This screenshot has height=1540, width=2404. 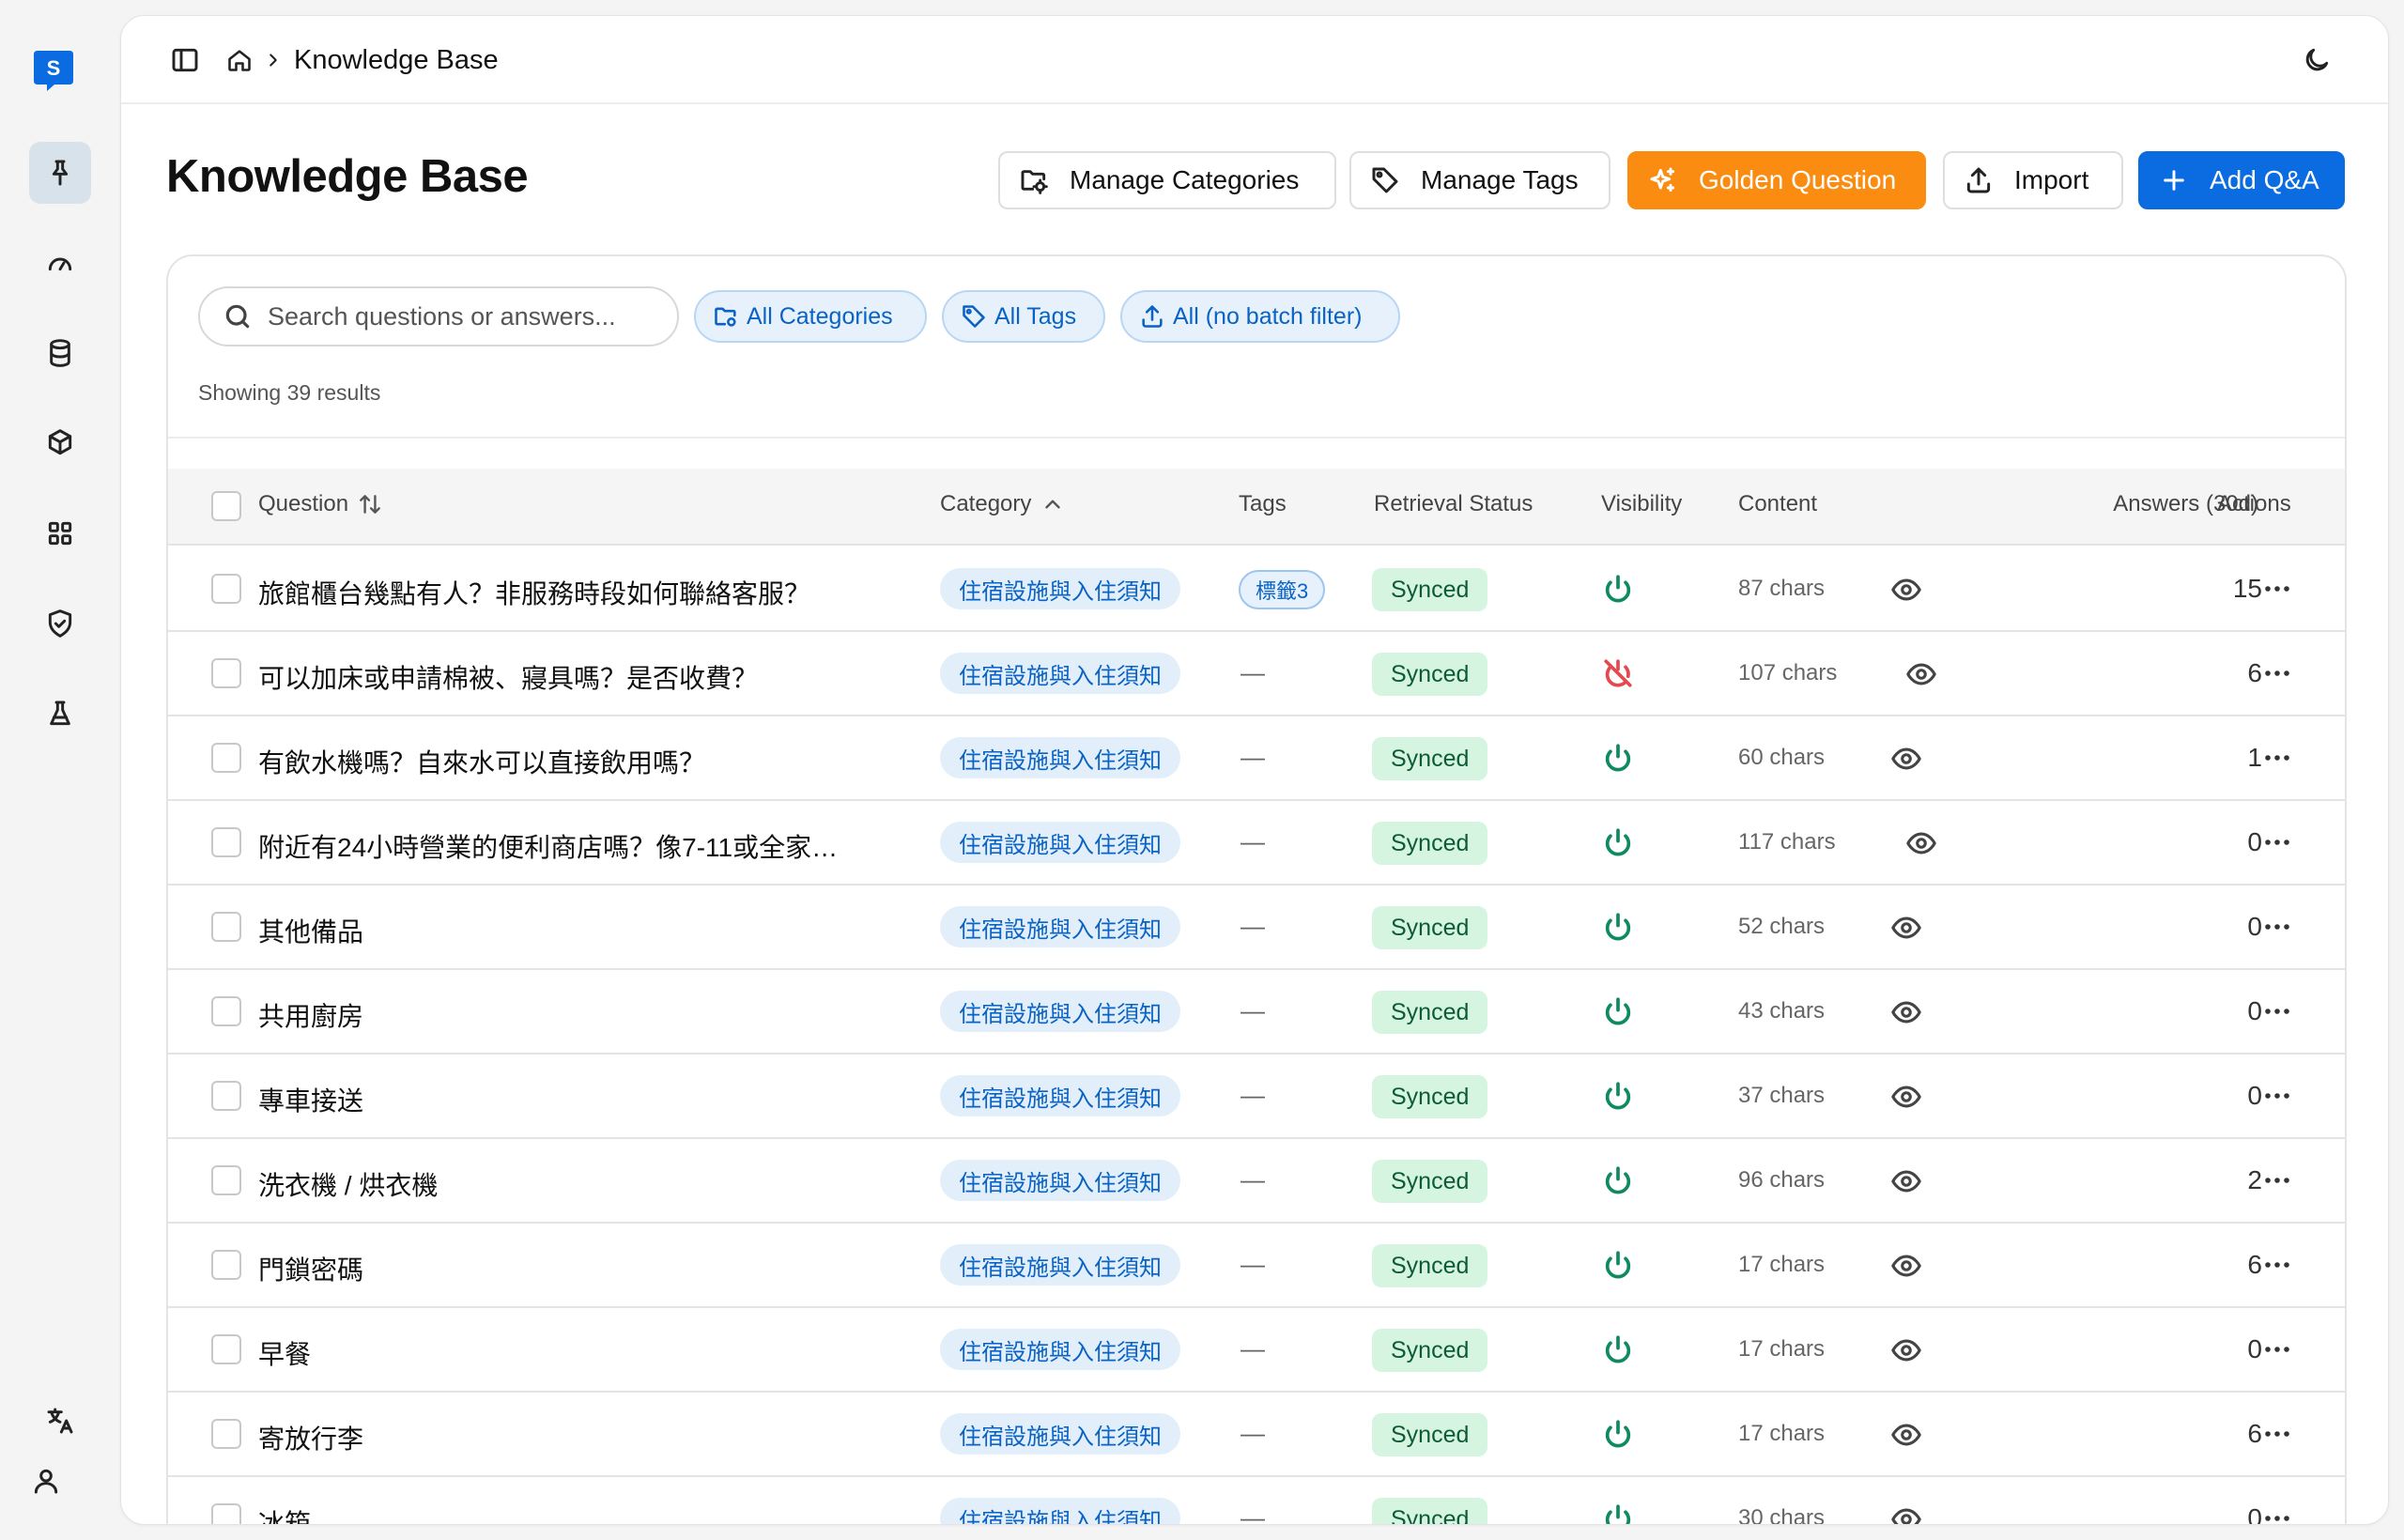 I want to click on table-row: 門鎖密碼 住宿設施與入住須知 — Synced 17 chars 6, so click(x=1256, y=1266).